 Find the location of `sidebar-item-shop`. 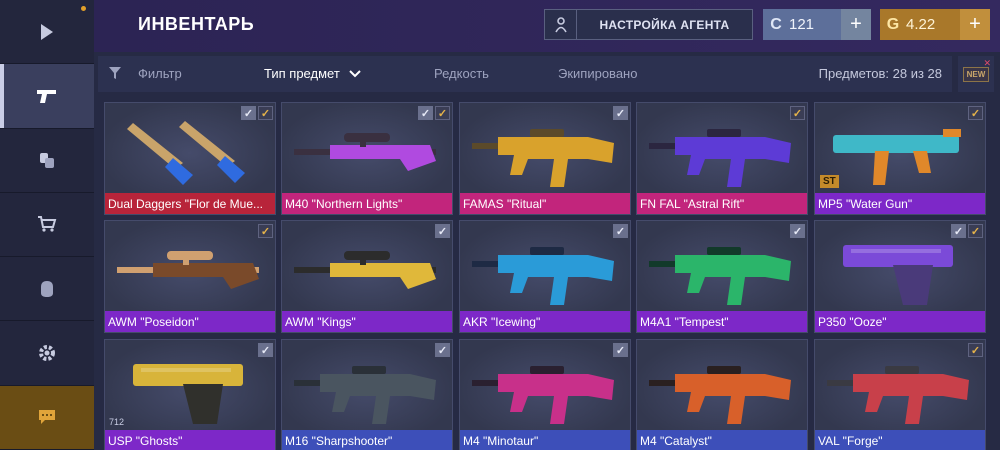

sidebar-item-shop is located at coordinates (47, 225).